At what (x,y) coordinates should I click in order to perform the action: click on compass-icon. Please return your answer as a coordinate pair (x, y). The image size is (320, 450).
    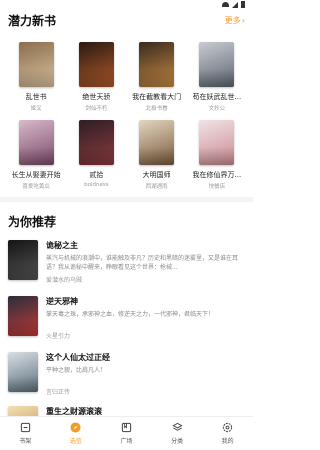
    Looking at the image, I should click on (75, 427).